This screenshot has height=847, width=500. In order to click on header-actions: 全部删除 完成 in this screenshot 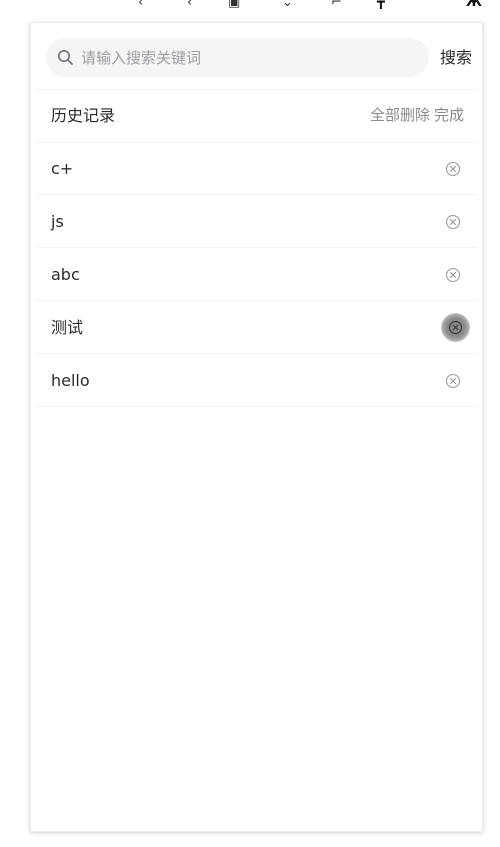, I will do `click(417, 115)`.